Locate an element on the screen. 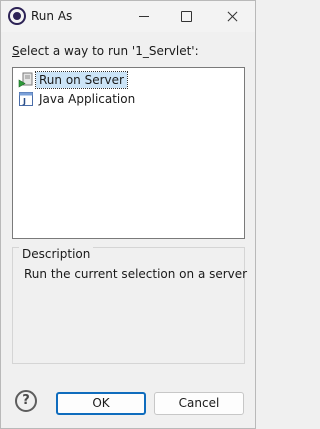 The height and width of the screenshot is (429, 320). server-run-icon is located at coordinates (26, 80).